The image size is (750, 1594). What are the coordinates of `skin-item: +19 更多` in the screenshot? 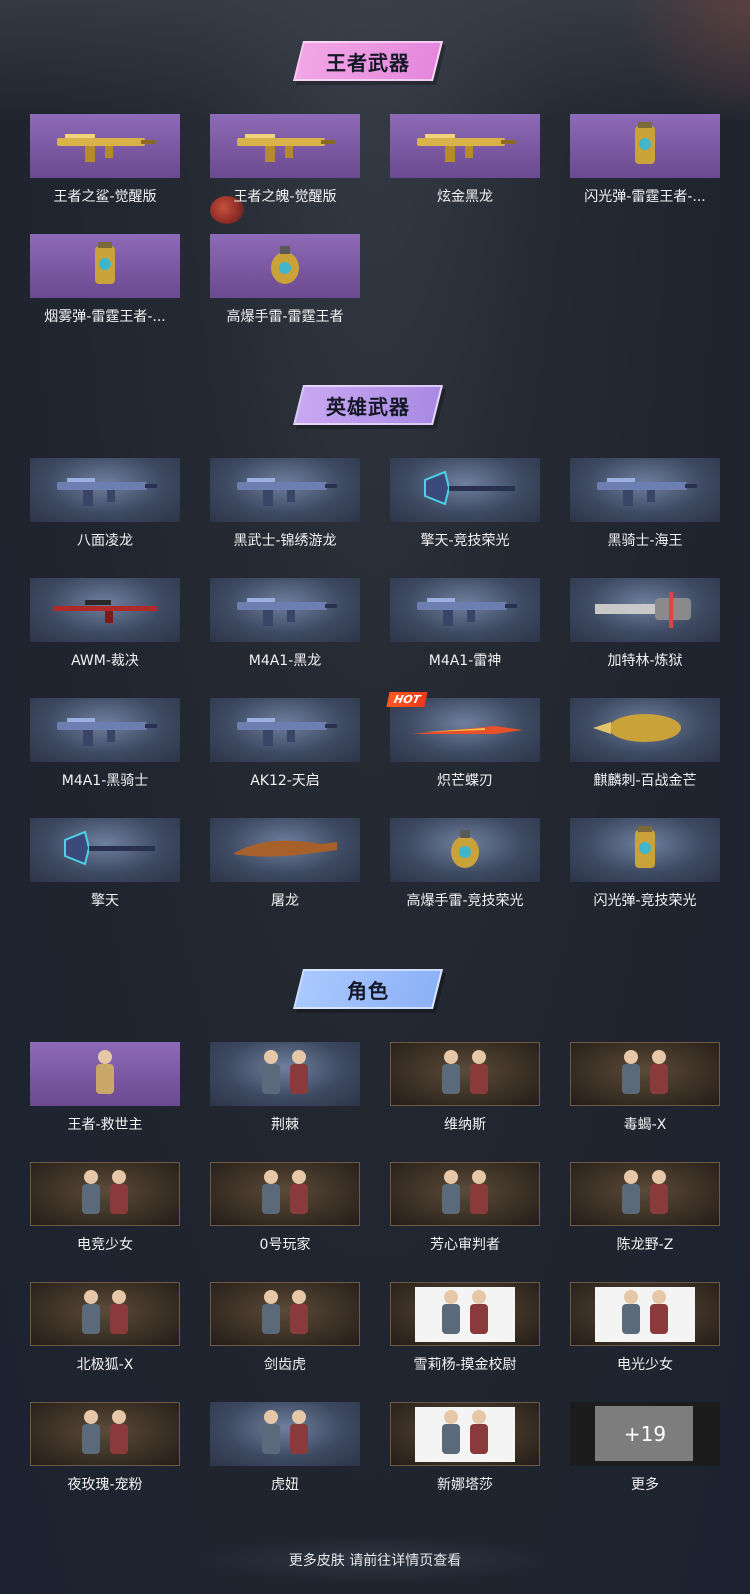 It's located at (645, 1462).